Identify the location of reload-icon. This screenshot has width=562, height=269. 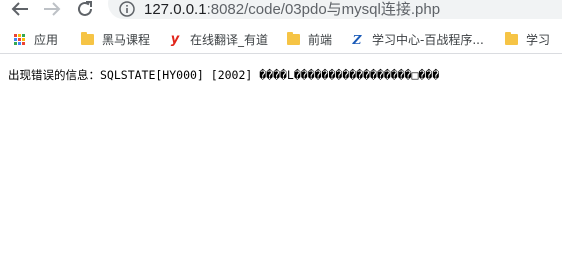
(85, 8).